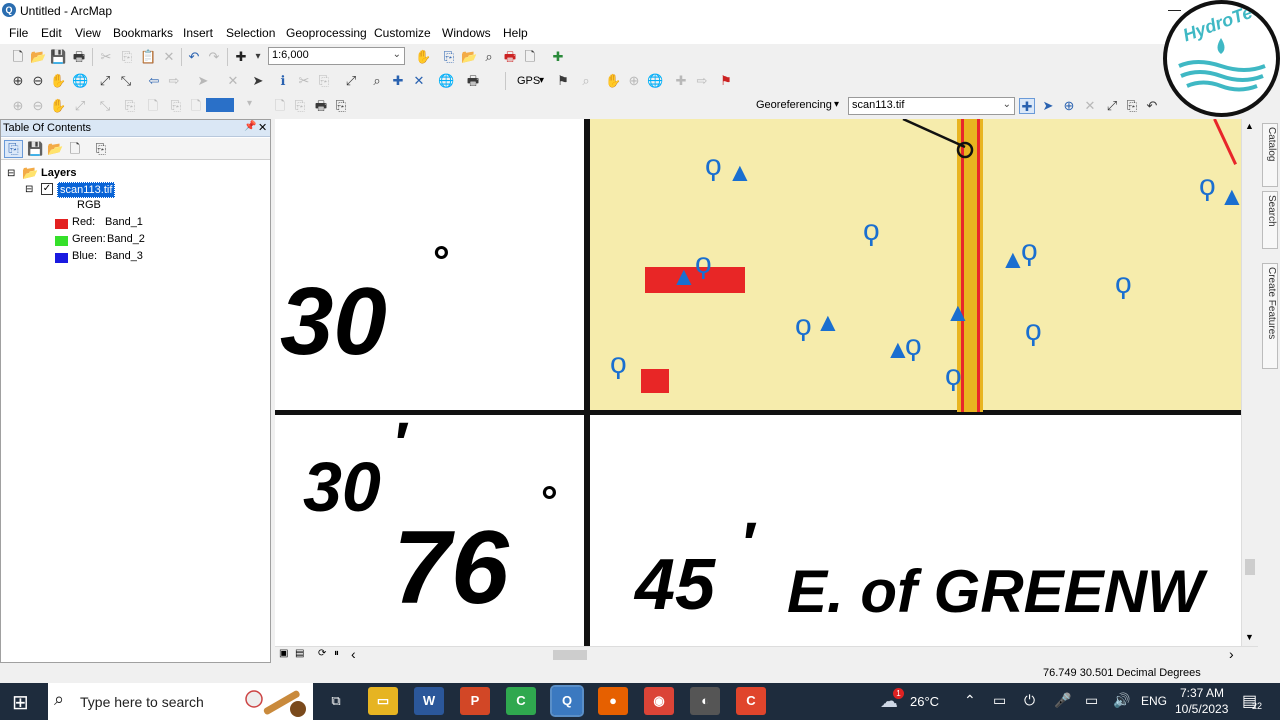 The height and width of the screenshot is (720, 1280). What do you see at coordinates (1154, 701) in the screenshot?
I see `language-indicator: ENG` at bounding box center [1154, 701].